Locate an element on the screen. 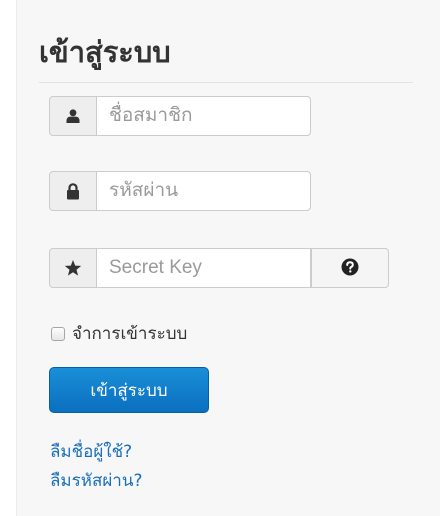 The height and width of the screenshot is (516, 440). forgot-password-link: ลืมรหัสผ่าน? is located at coordinates (96, 481).